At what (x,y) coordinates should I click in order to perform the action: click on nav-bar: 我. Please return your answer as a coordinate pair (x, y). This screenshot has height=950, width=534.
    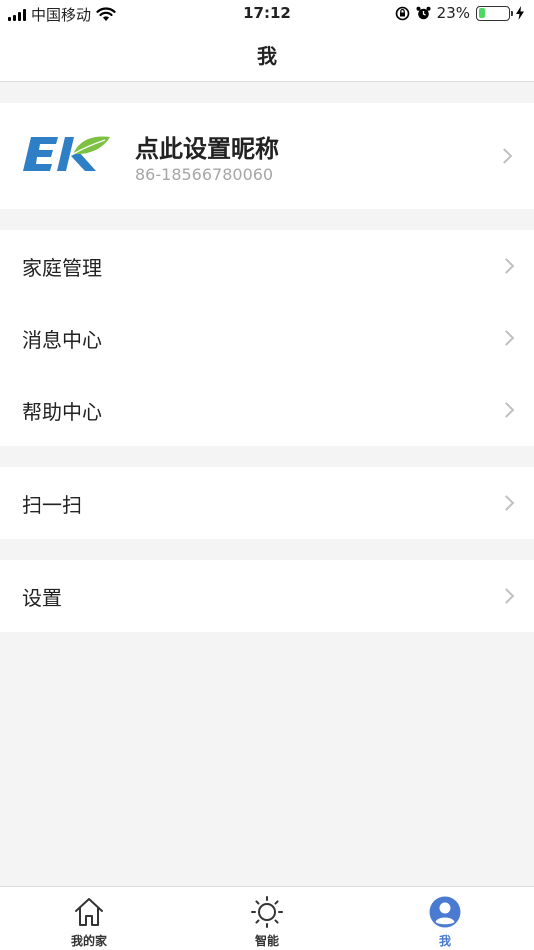
    Looking at the image, I should click on (267, 55).